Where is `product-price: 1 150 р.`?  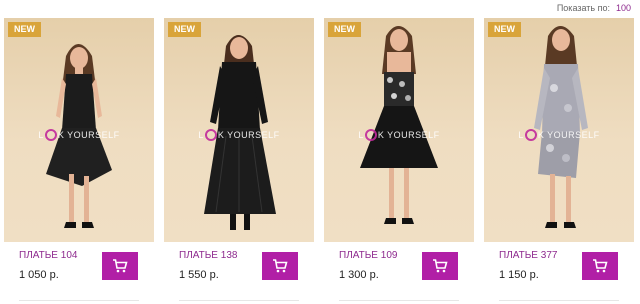
product-price: 1 150 р. is located at coordinates (519, 275).